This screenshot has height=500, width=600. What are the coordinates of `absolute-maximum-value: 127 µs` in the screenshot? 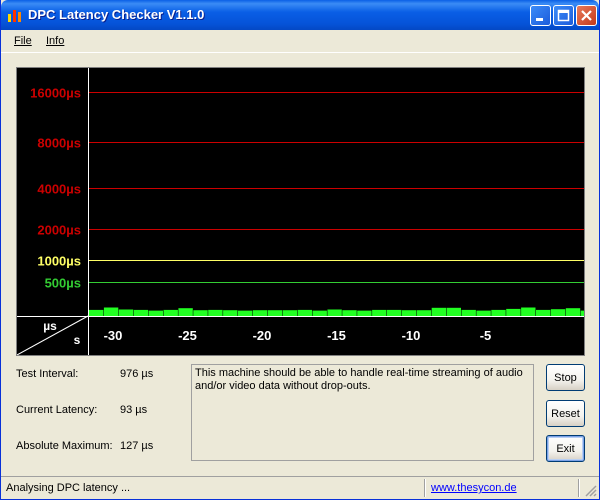 It's located at (137, 446).